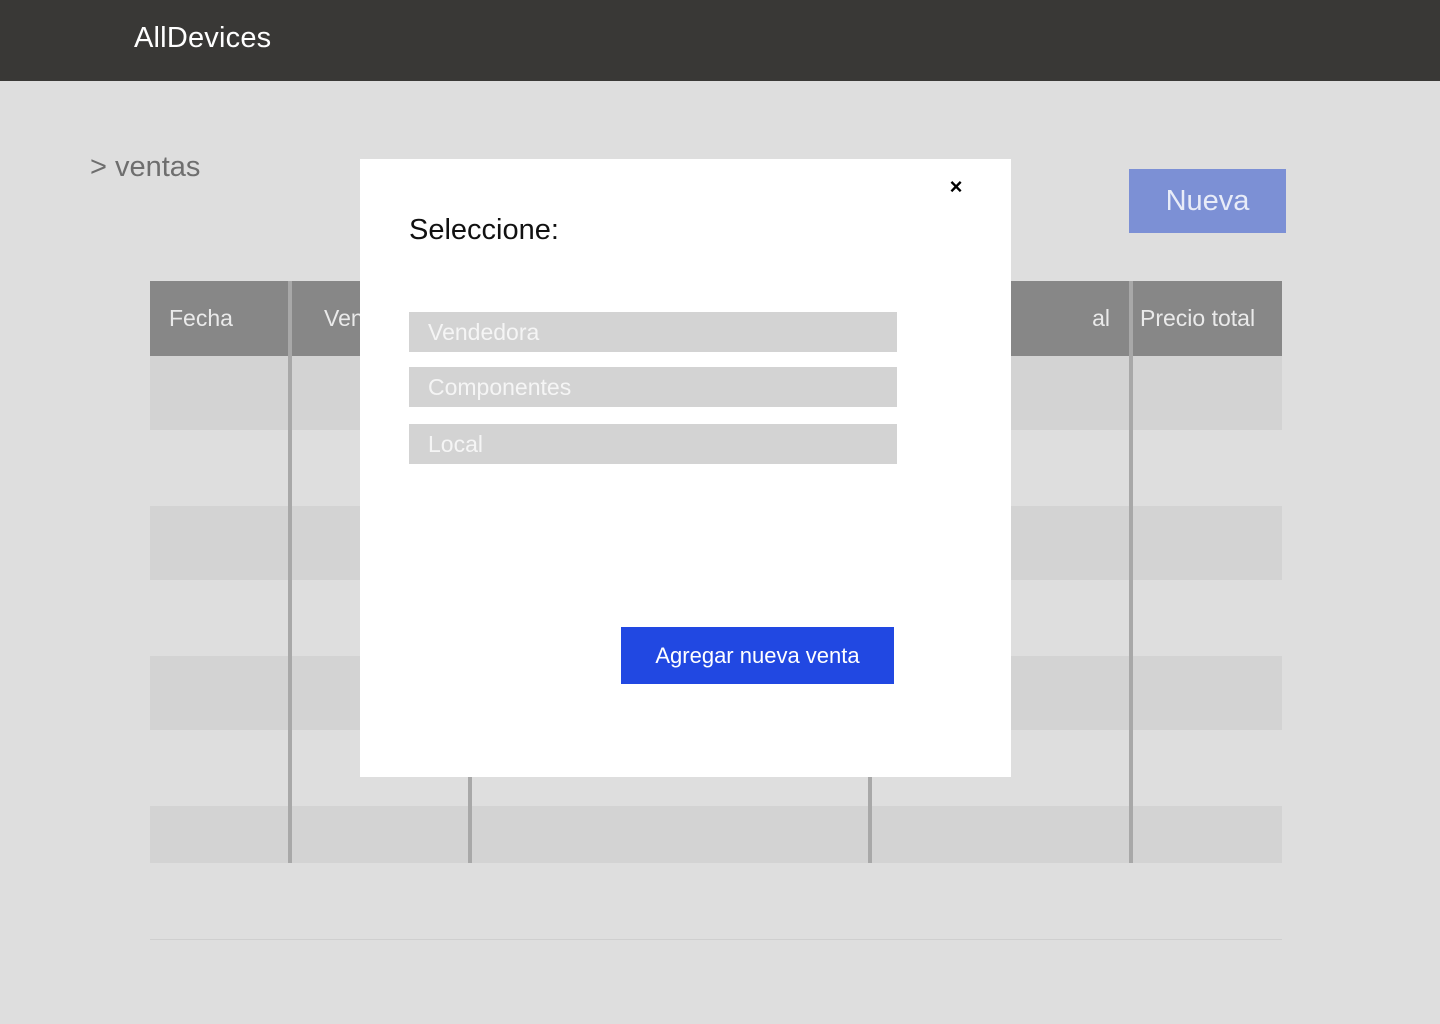 Image resolution: width=1440 pixels, height=1024 pixels. Describe the element at coordinates (145, 167) in the screenshot. I see `breadcrumb: > ventas` at that location.